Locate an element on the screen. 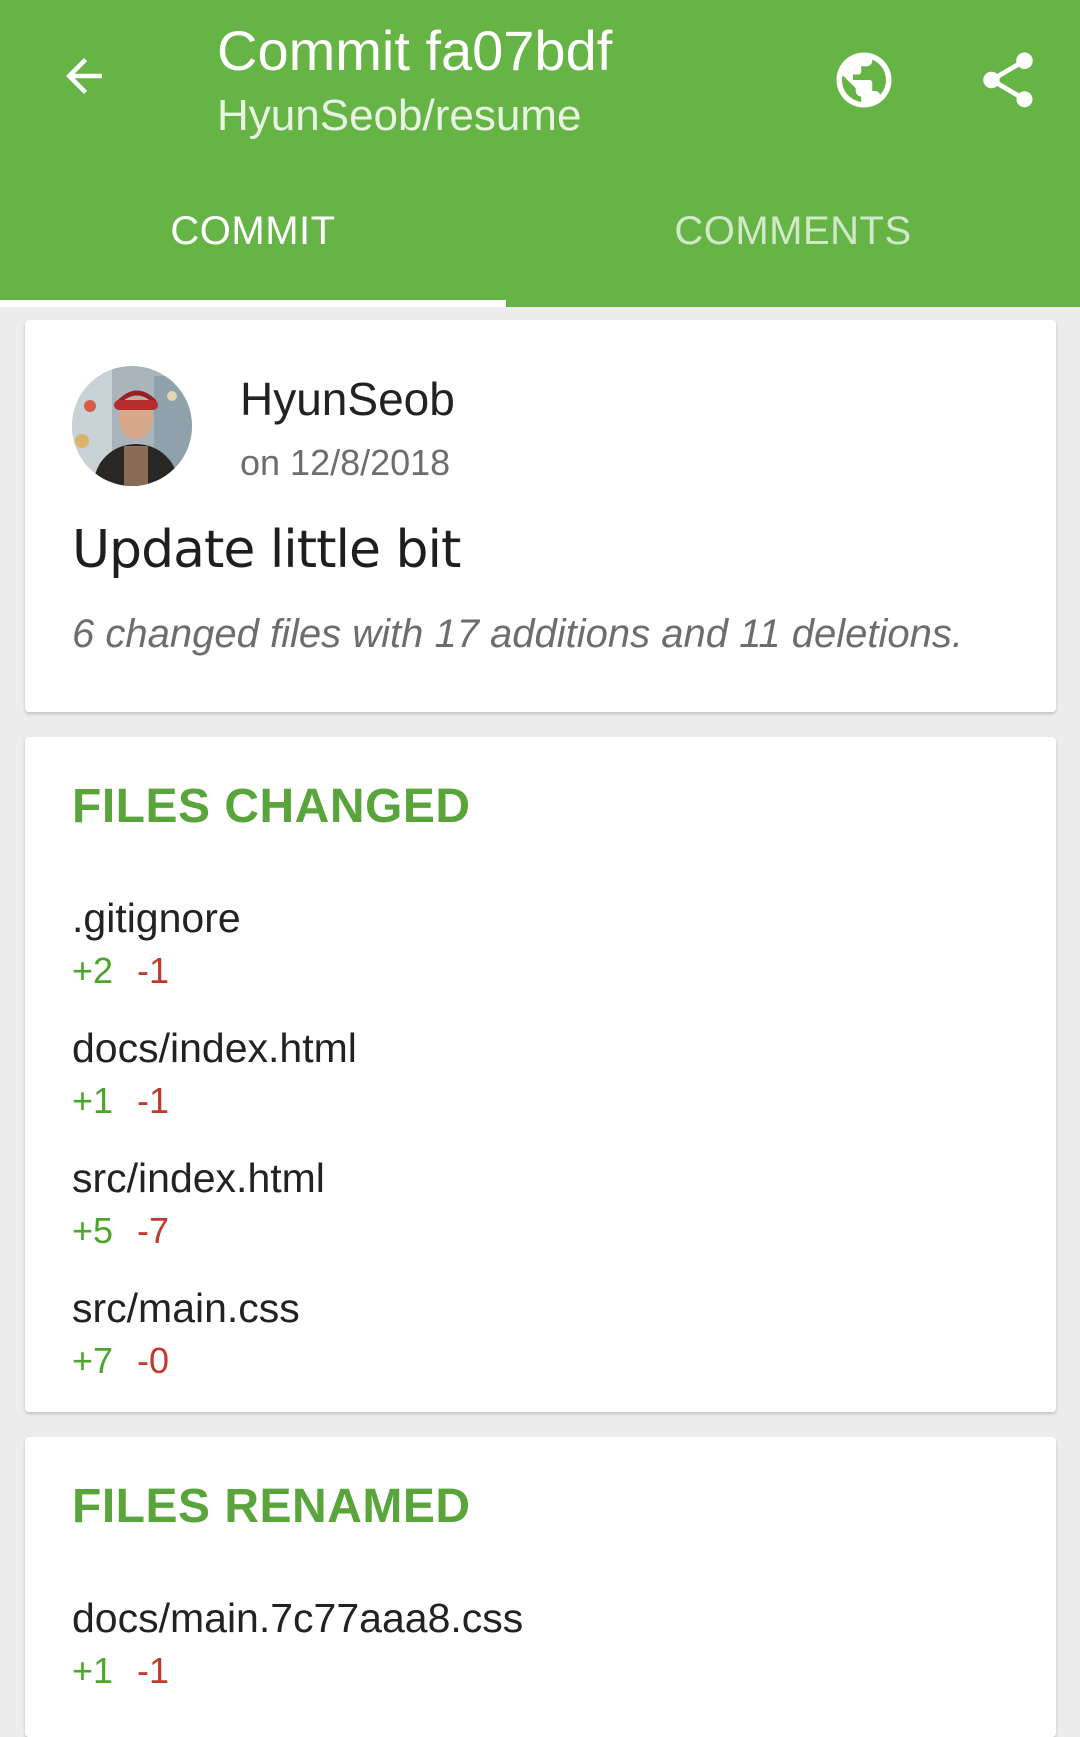 Image resolution: width=1080 pixels, height=1737 pixels. file-row: src/index.html +5 -7 is located at coordinates (542, 1219).